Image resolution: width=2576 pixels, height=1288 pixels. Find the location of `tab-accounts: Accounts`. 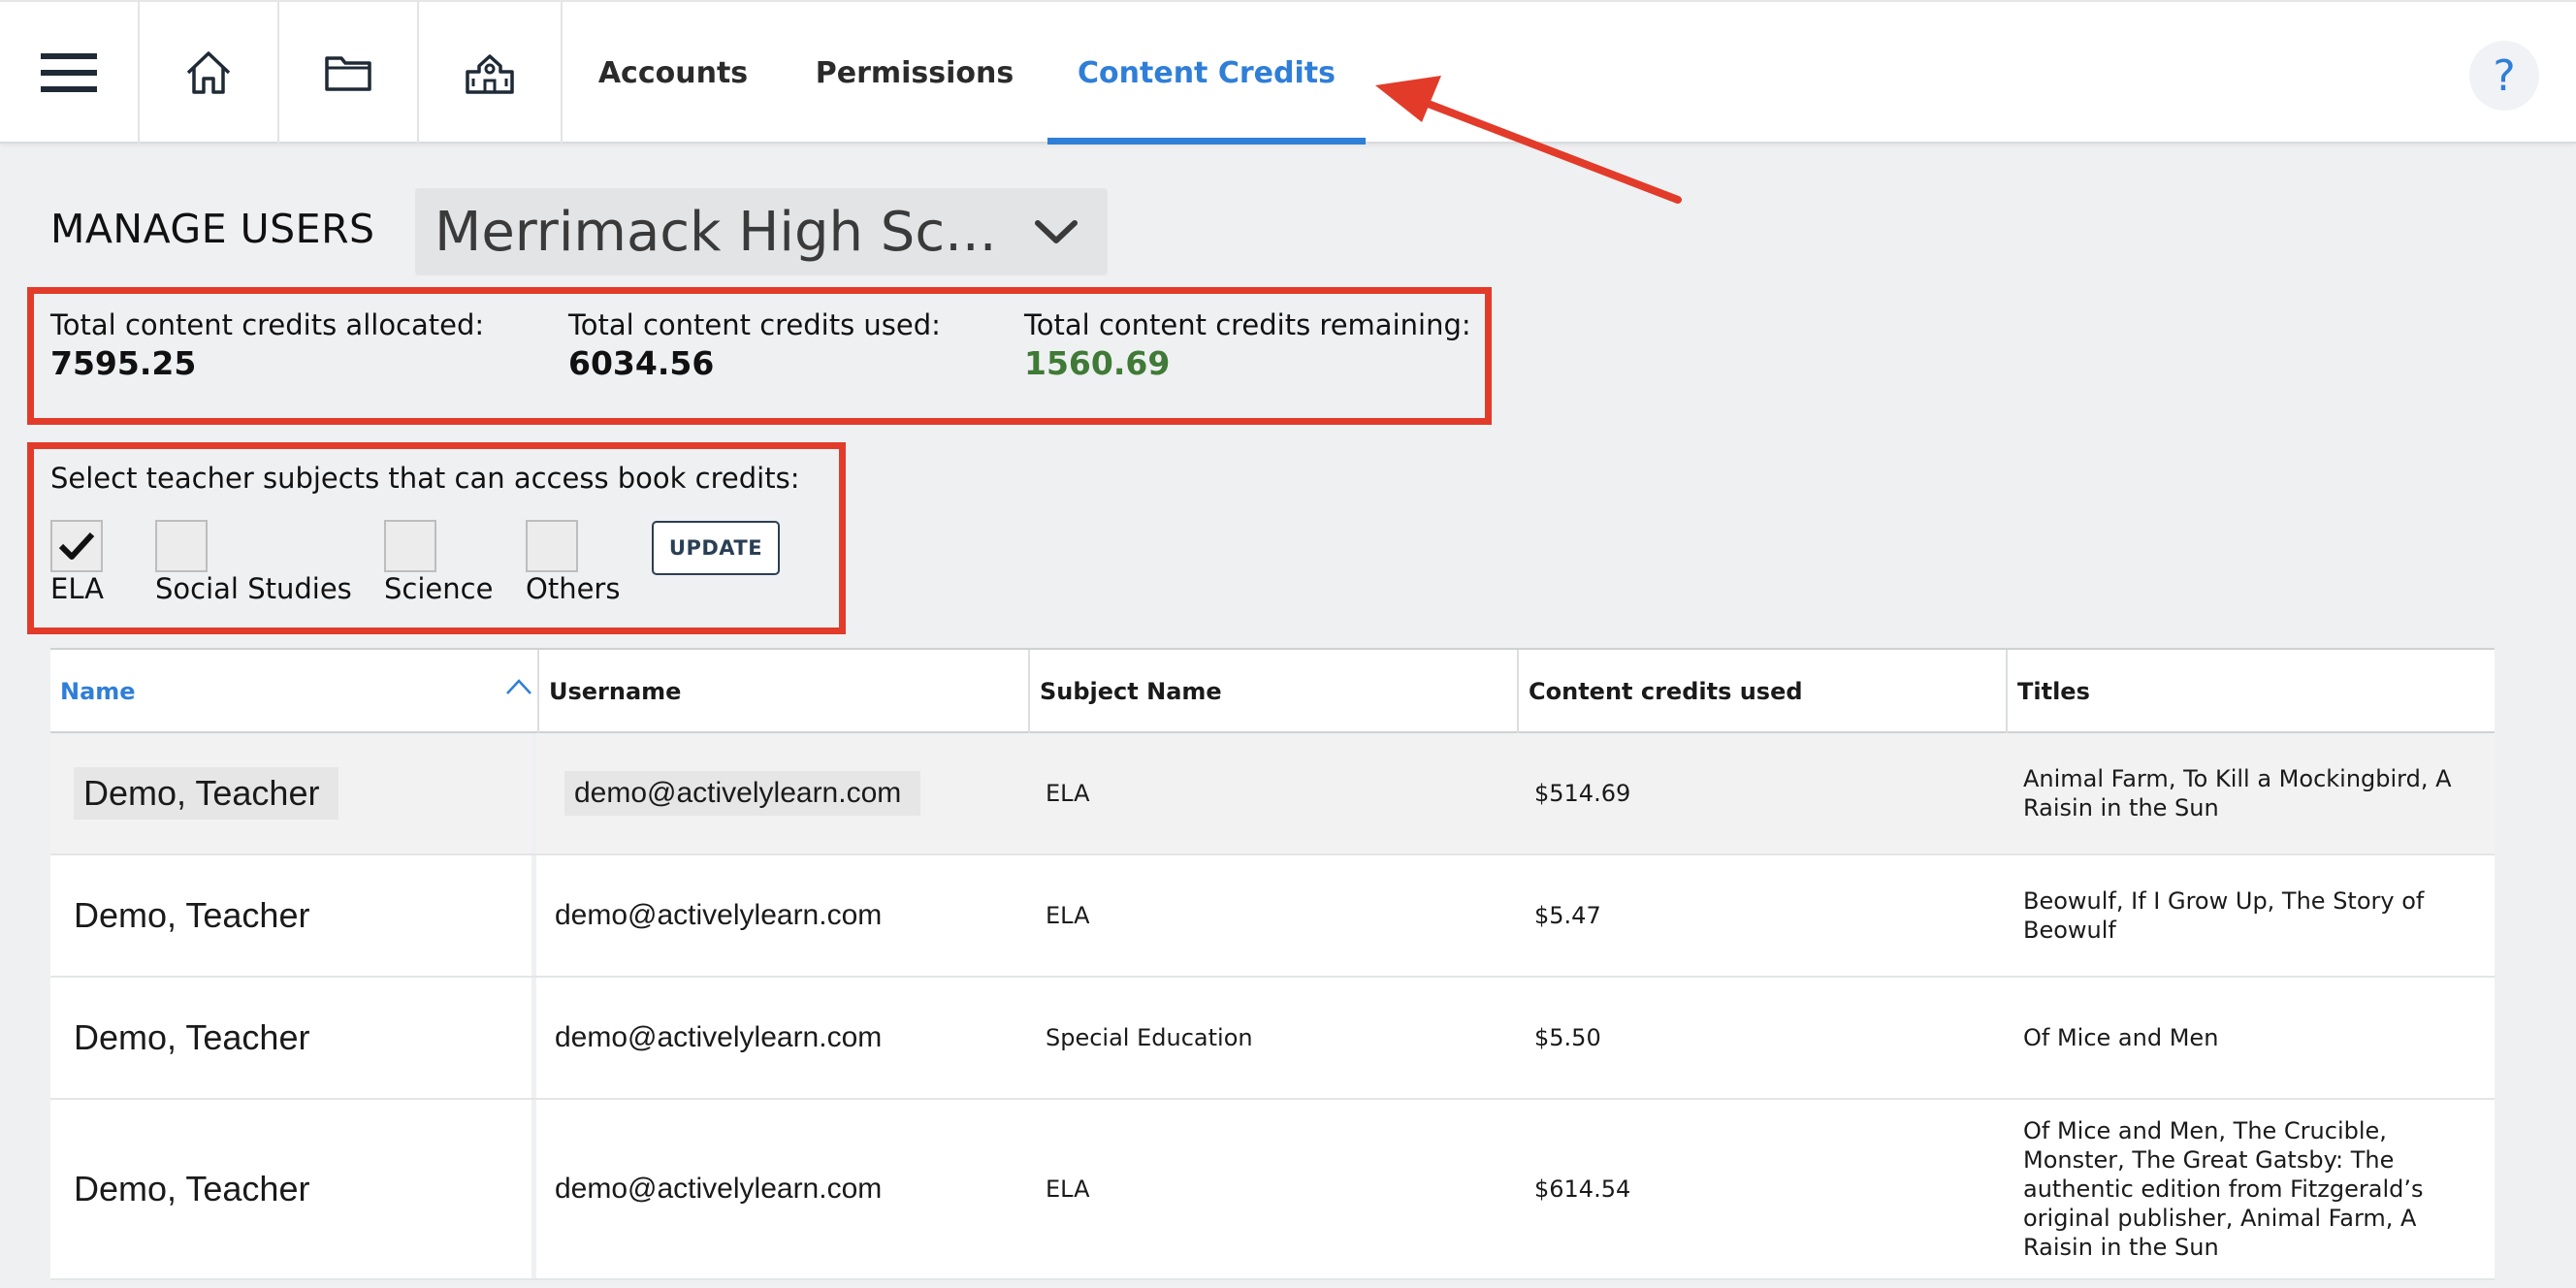

tab-accounts: Accounts is located at coordinates (673, 73).